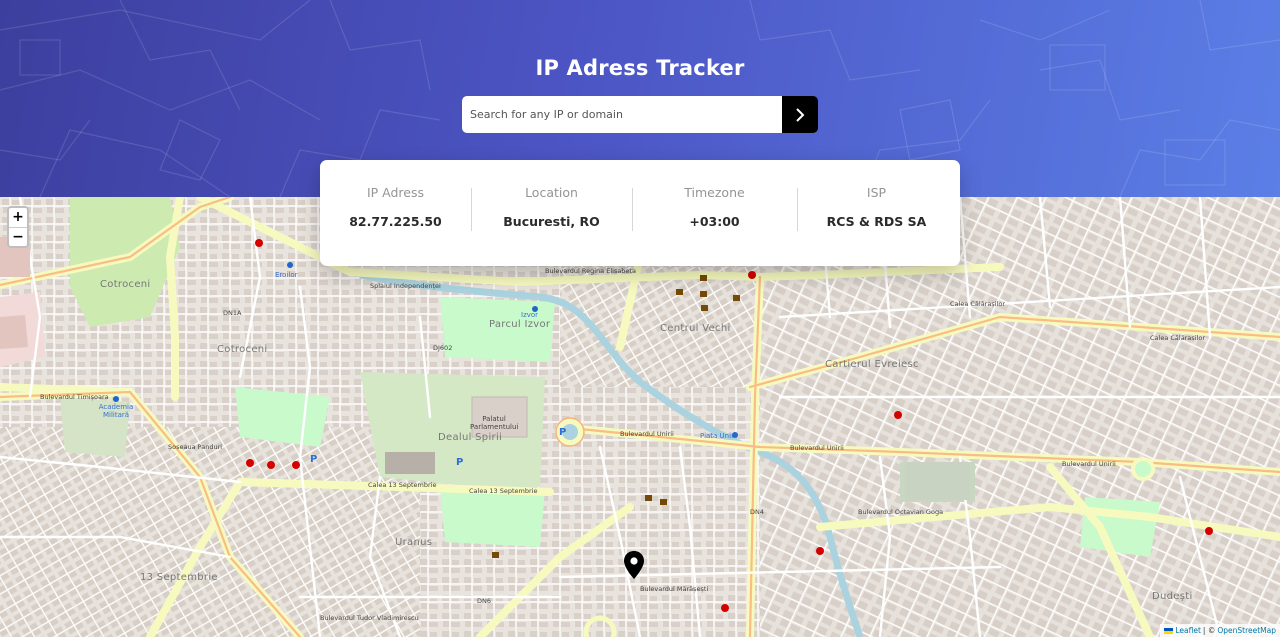  Describe the element at coordinates (116, 411) in the screenshot. I see `map-label-academia-militara: Academia Militară` at that location.